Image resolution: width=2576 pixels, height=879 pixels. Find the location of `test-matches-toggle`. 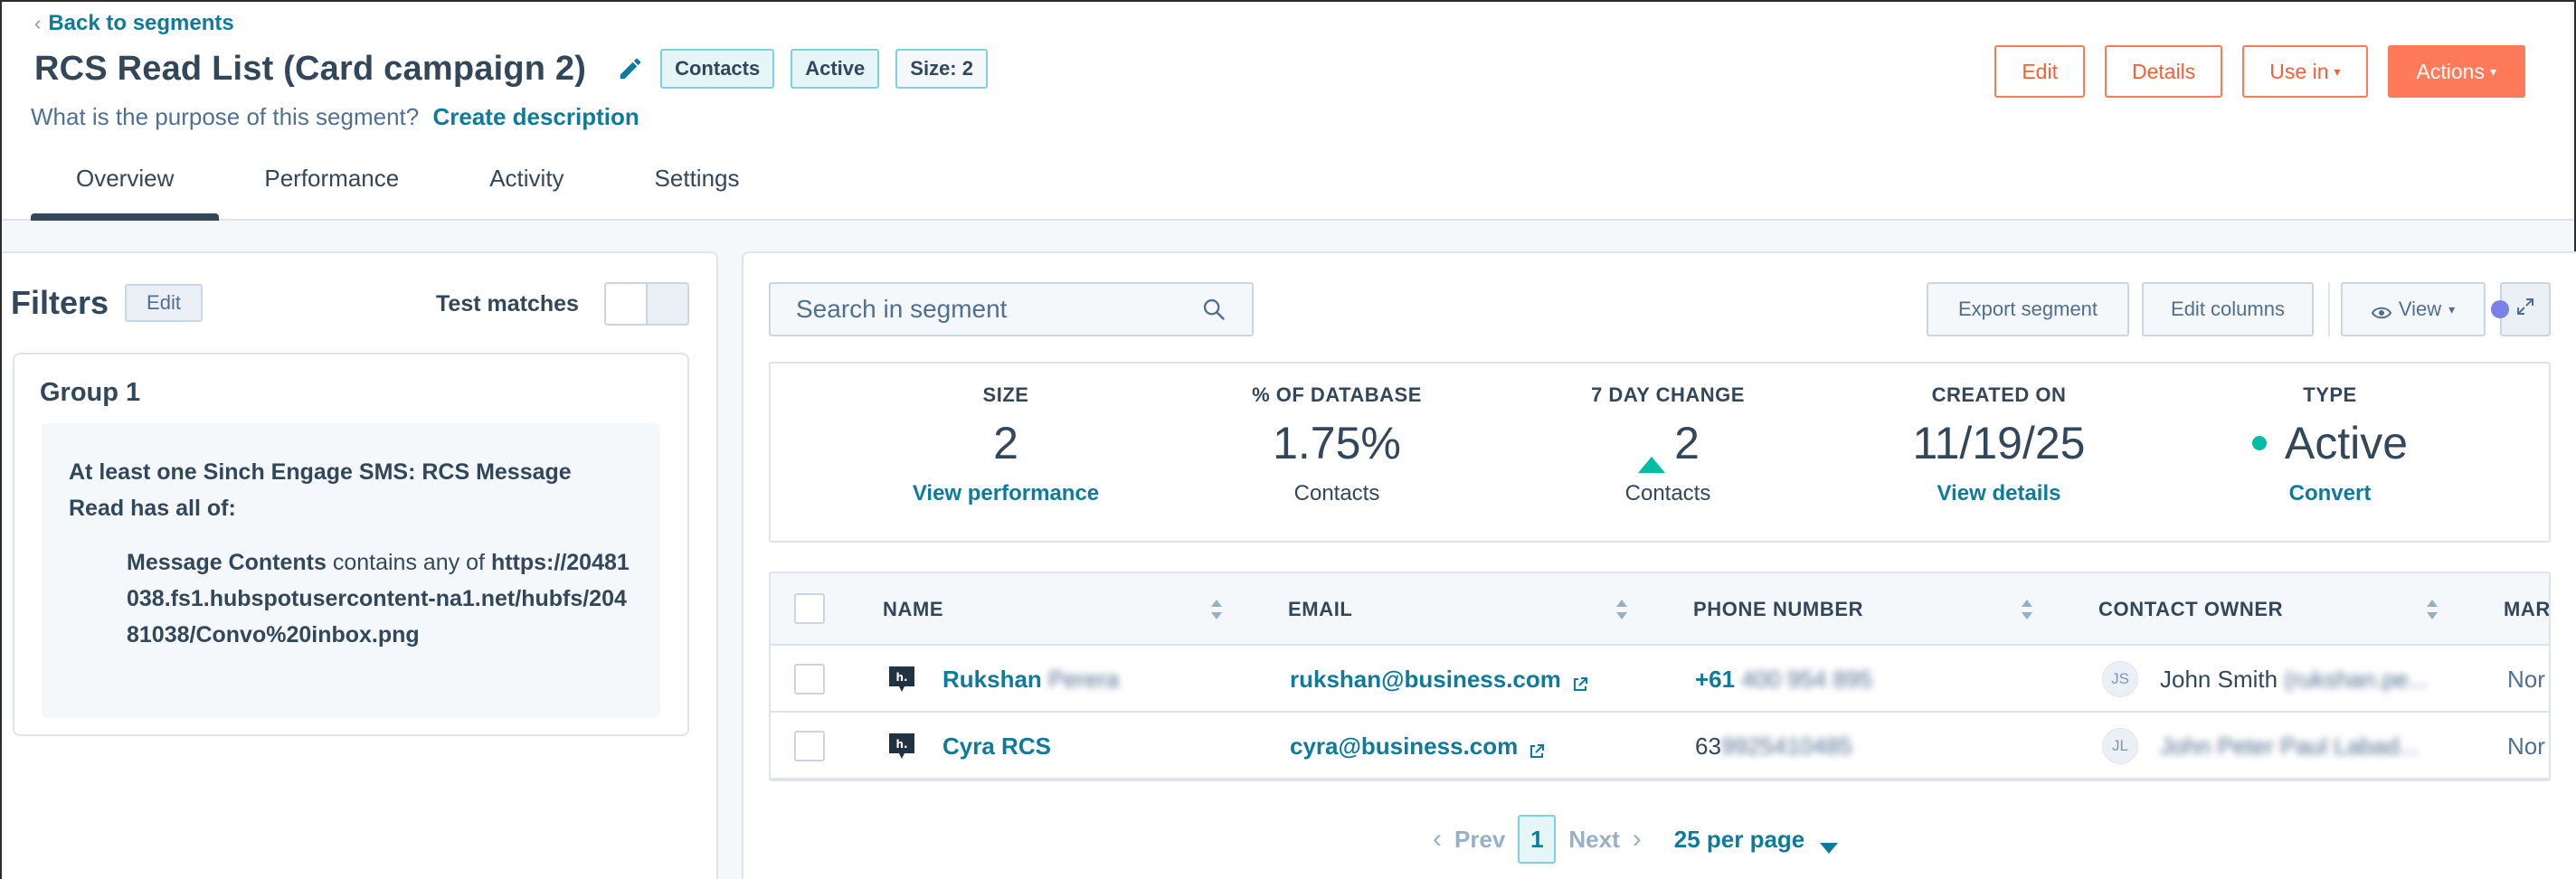

test-matches-toggle is located at coordinates (647, 304).